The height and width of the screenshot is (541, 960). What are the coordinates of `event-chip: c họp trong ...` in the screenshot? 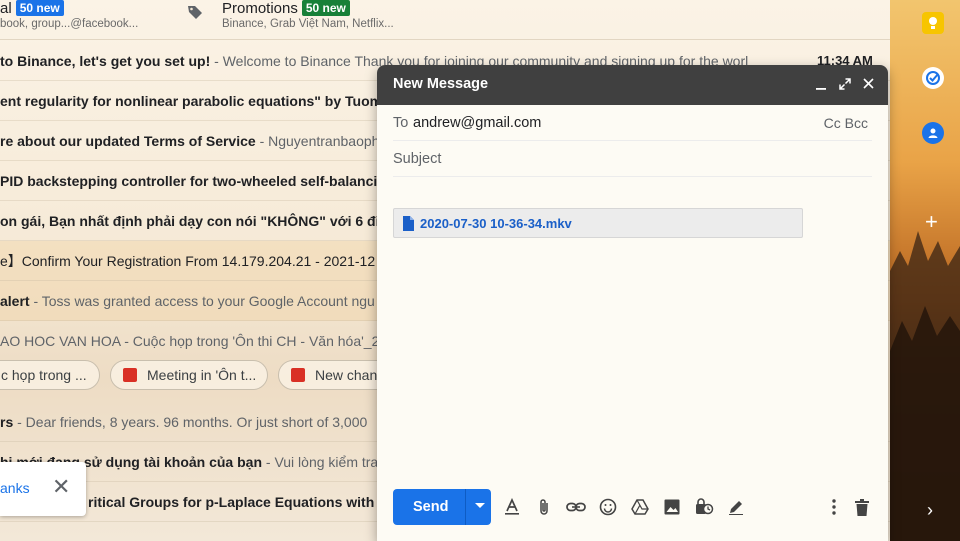 It's located at (50, 375).